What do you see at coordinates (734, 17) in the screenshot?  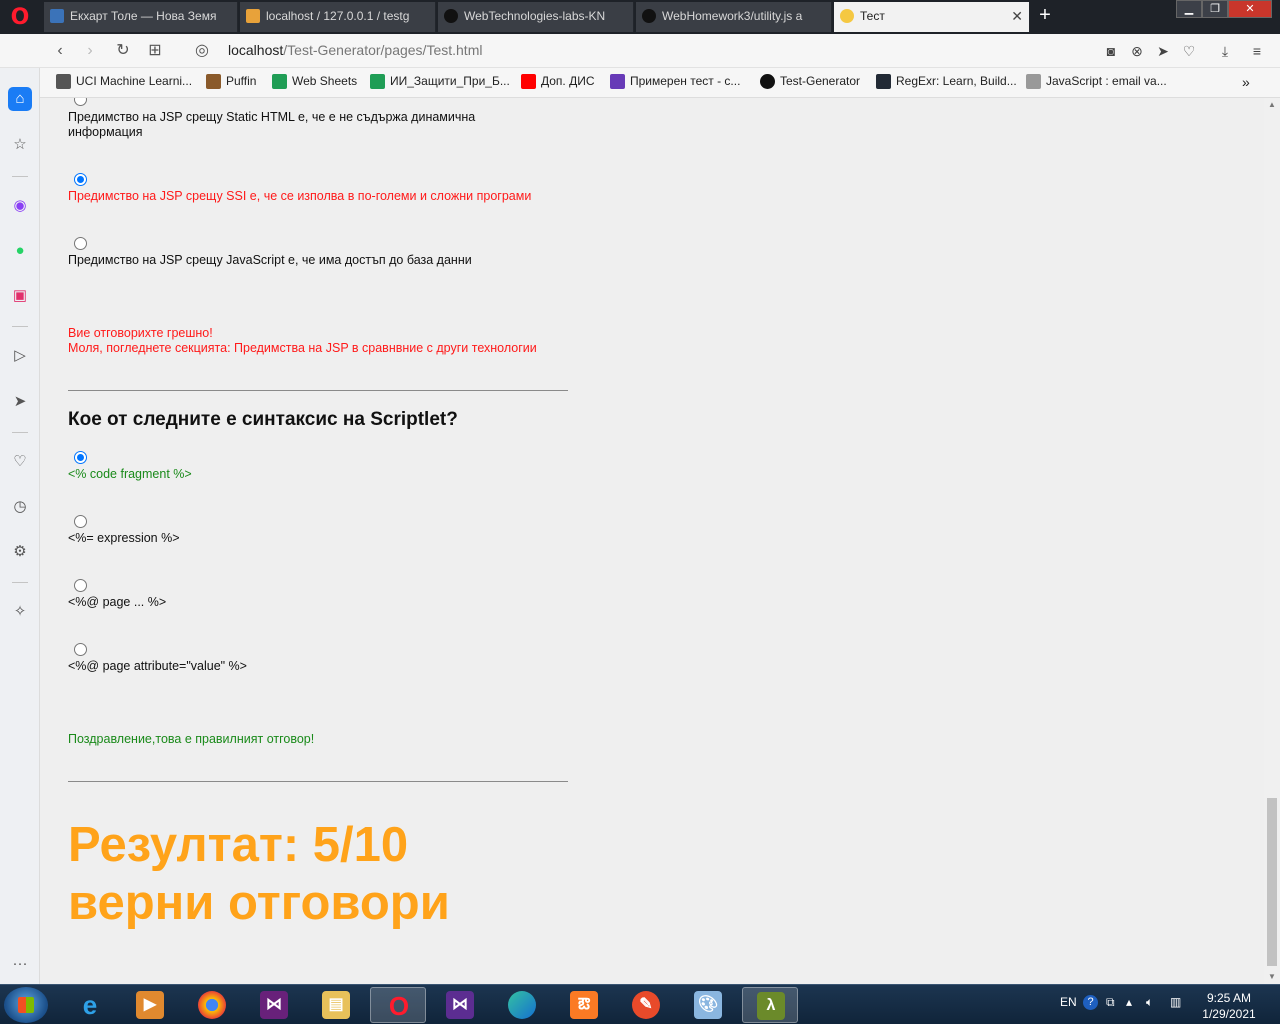 I see `tab-4: WebHomework3/utility.js a` at bounding box center [734, 17].